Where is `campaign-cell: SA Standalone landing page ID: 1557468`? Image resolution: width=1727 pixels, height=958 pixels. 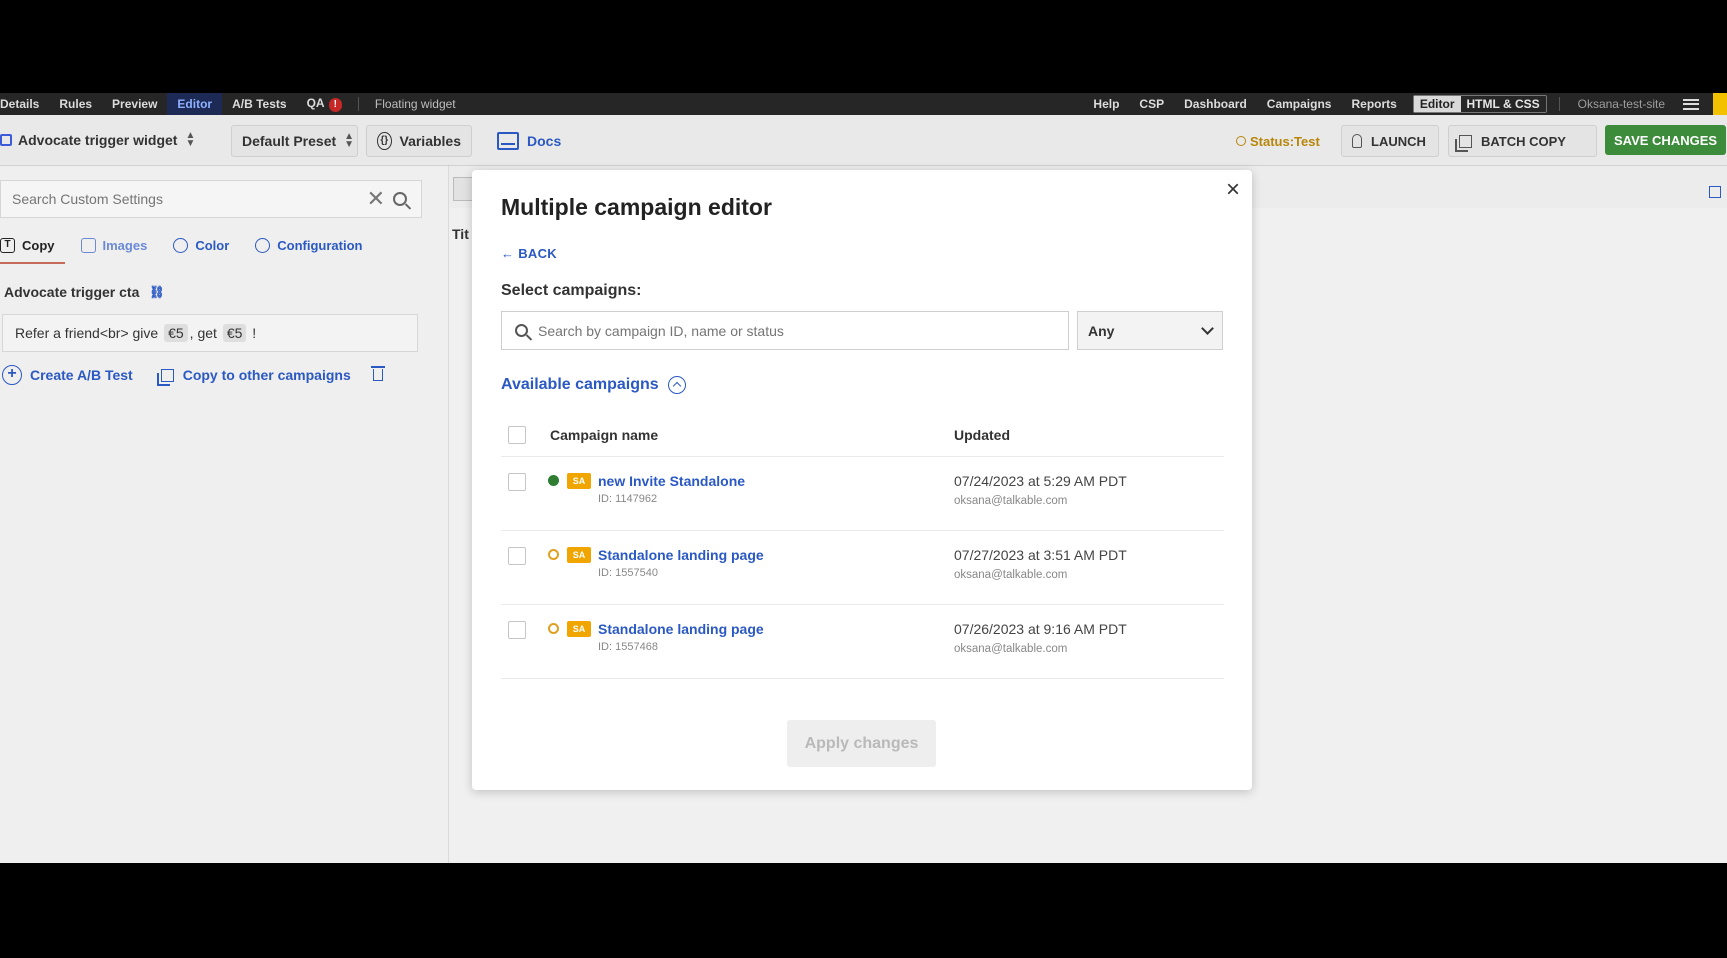
campaign-cell: SA Standalone landing page ID: 1557468 is located at coordinates (740, 629).